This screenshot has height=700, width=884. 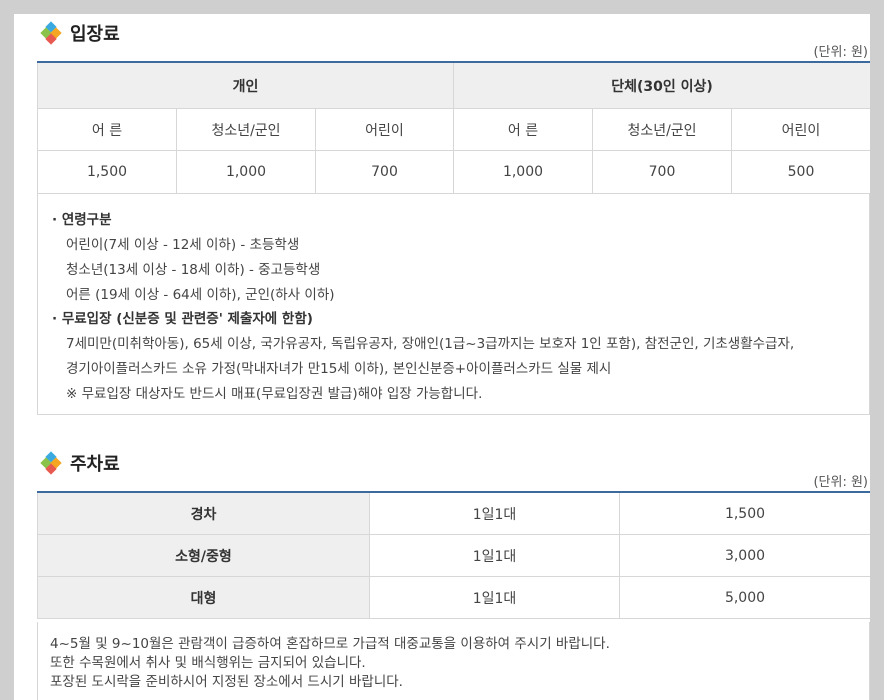 I want to click on age-heading: · 연령구분, so click(x=82, y=220).